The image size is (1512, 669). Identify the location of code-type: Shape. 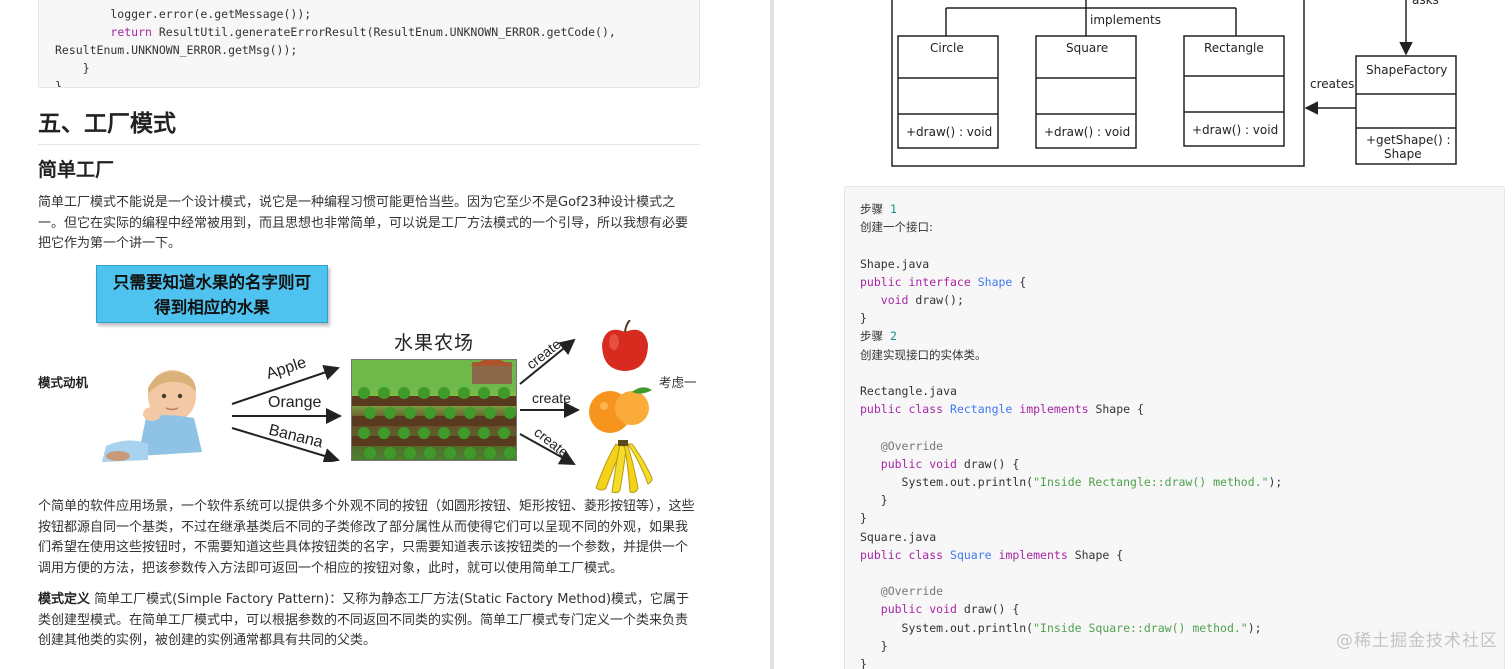
(995, 281).